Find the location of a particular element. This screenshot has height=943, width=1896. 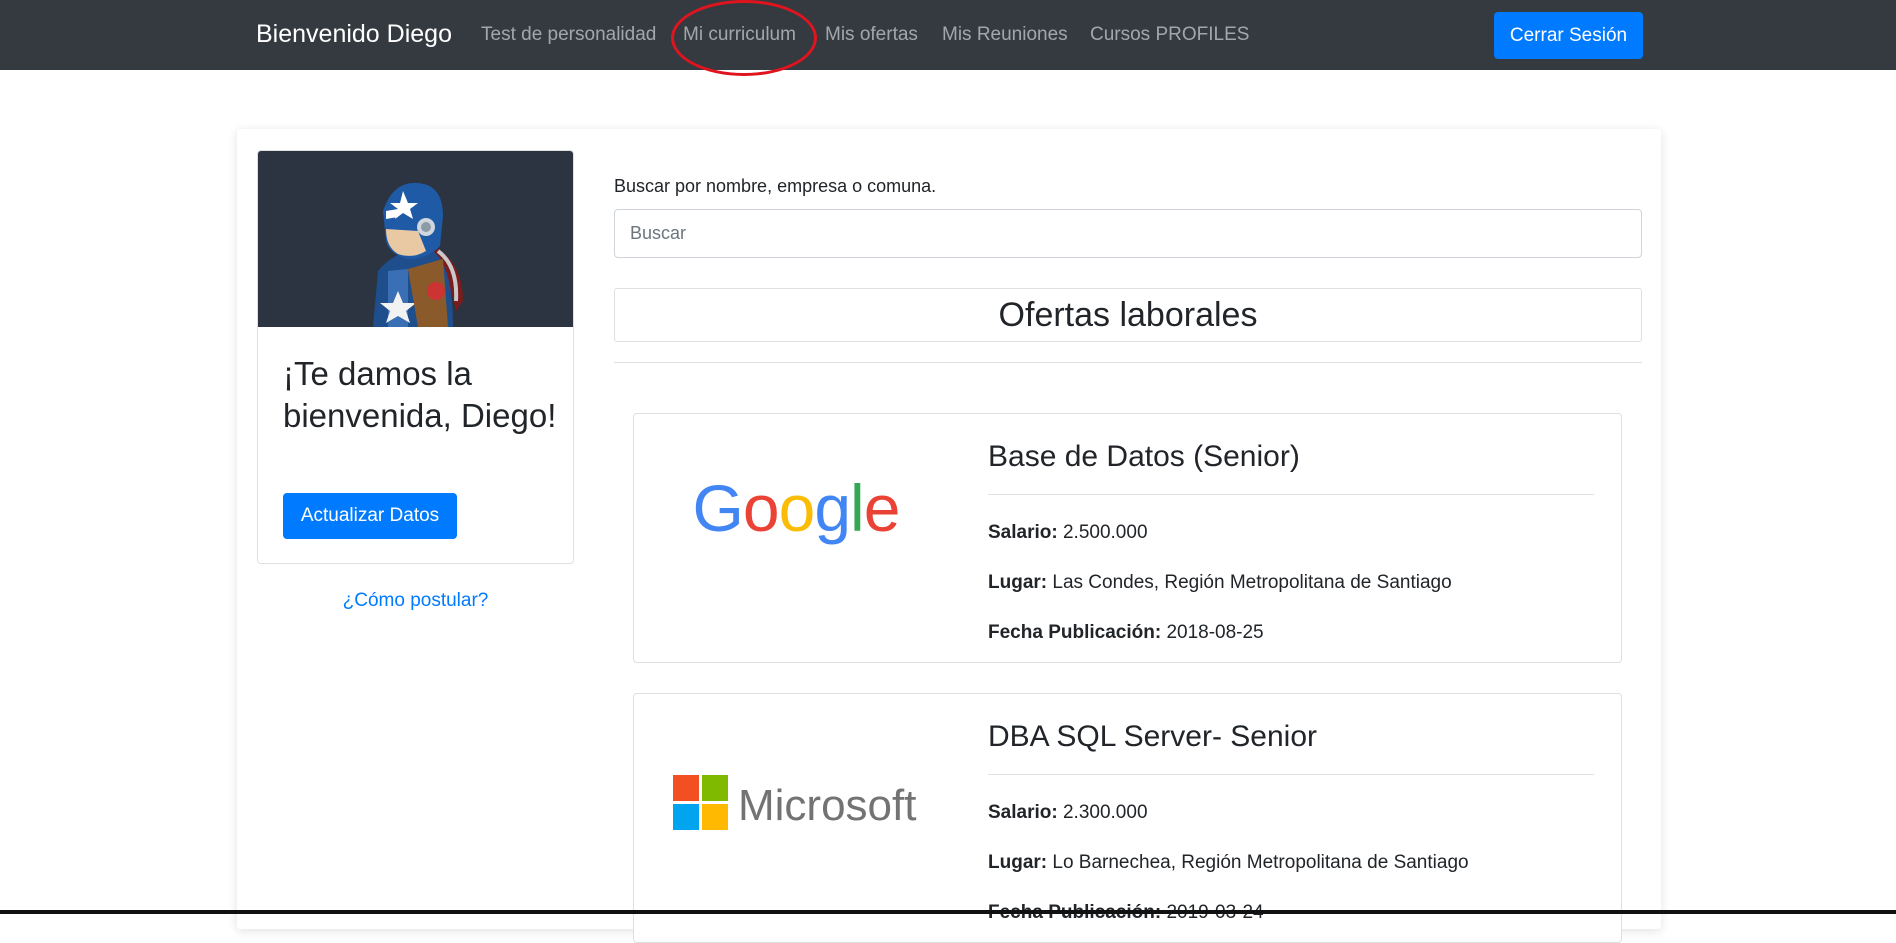

logout-button: Cerrar Sesión is located at coordinates (1568, 35).